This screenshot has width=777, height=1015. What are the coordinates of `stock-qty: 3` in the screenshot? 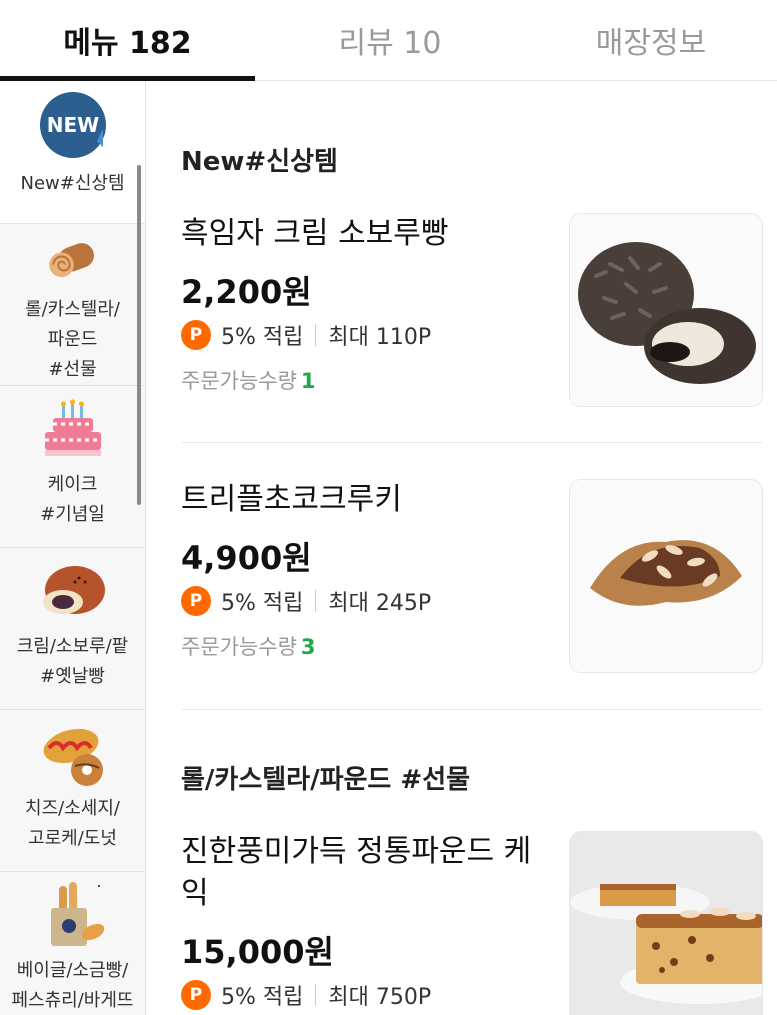 It's located at (308, 647).